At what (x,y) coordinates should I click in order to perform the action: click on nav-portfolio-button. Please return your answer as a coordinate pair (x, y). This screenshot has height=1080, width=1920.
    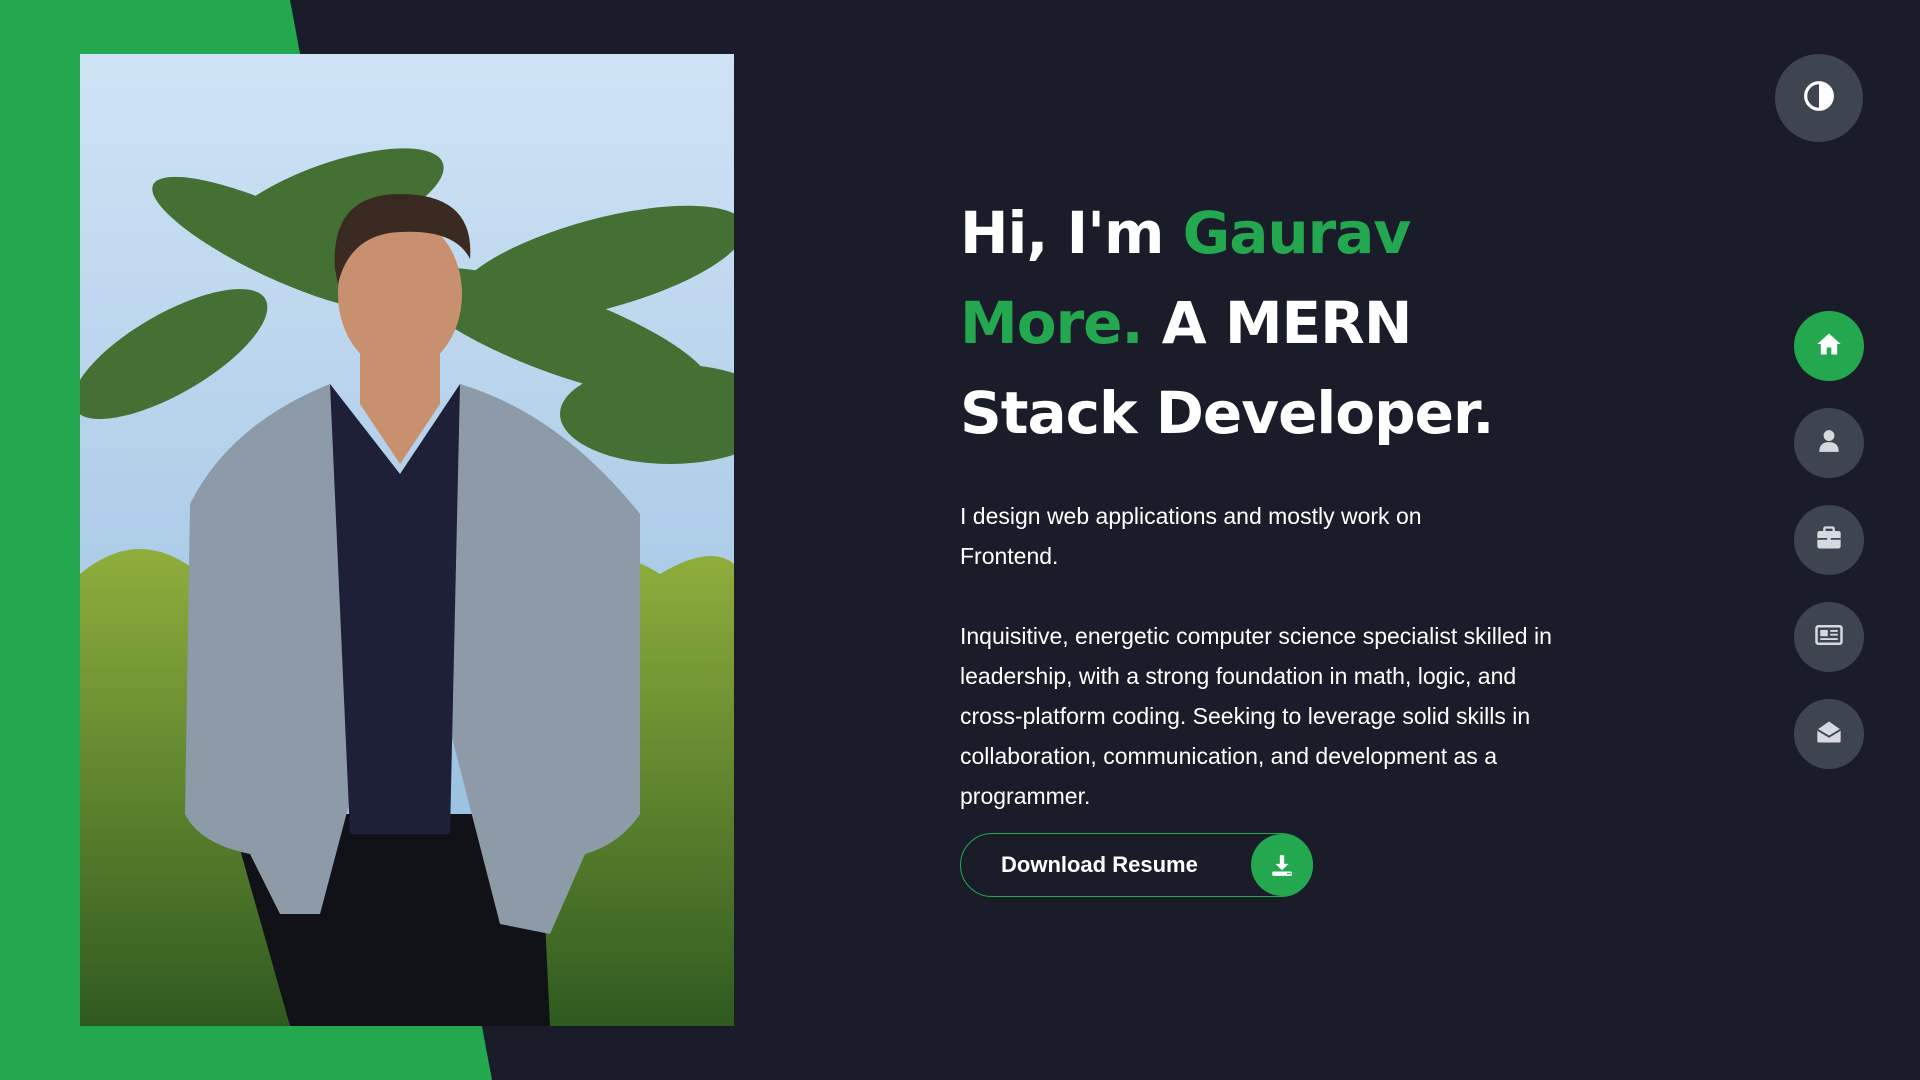
    Looking at the image, I should click on (1829, 540).